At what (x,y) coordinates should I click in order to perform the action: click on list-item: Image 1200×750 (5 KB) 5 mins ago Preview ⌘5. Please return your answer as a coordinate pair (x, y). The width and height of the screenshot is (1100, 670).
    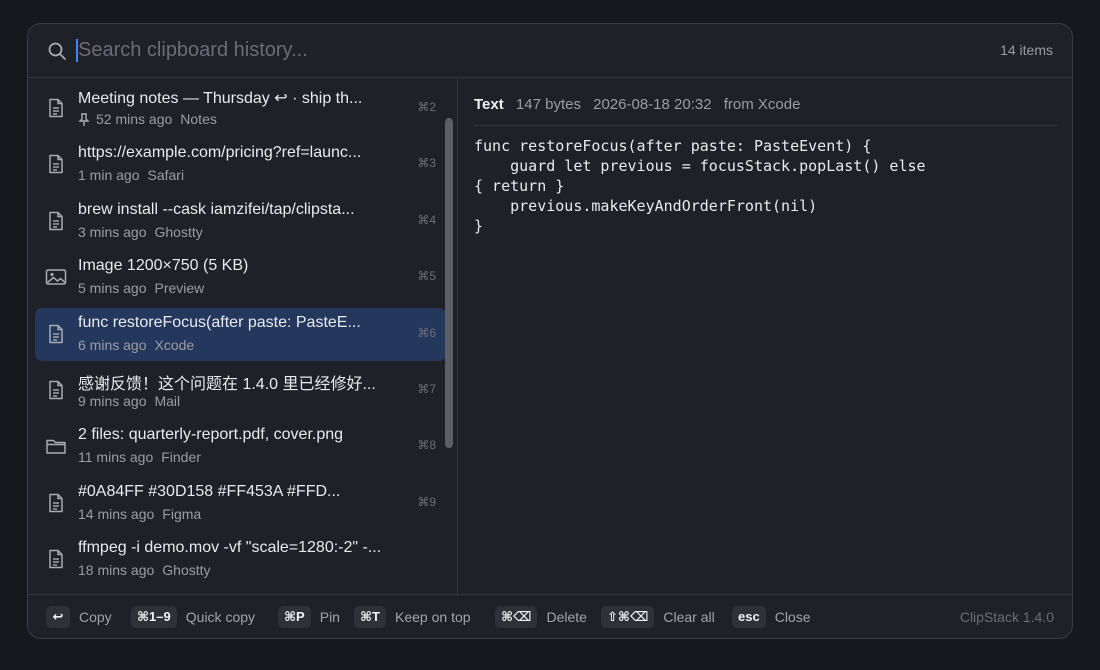
    Looking at the image, I should click on (240, 277).